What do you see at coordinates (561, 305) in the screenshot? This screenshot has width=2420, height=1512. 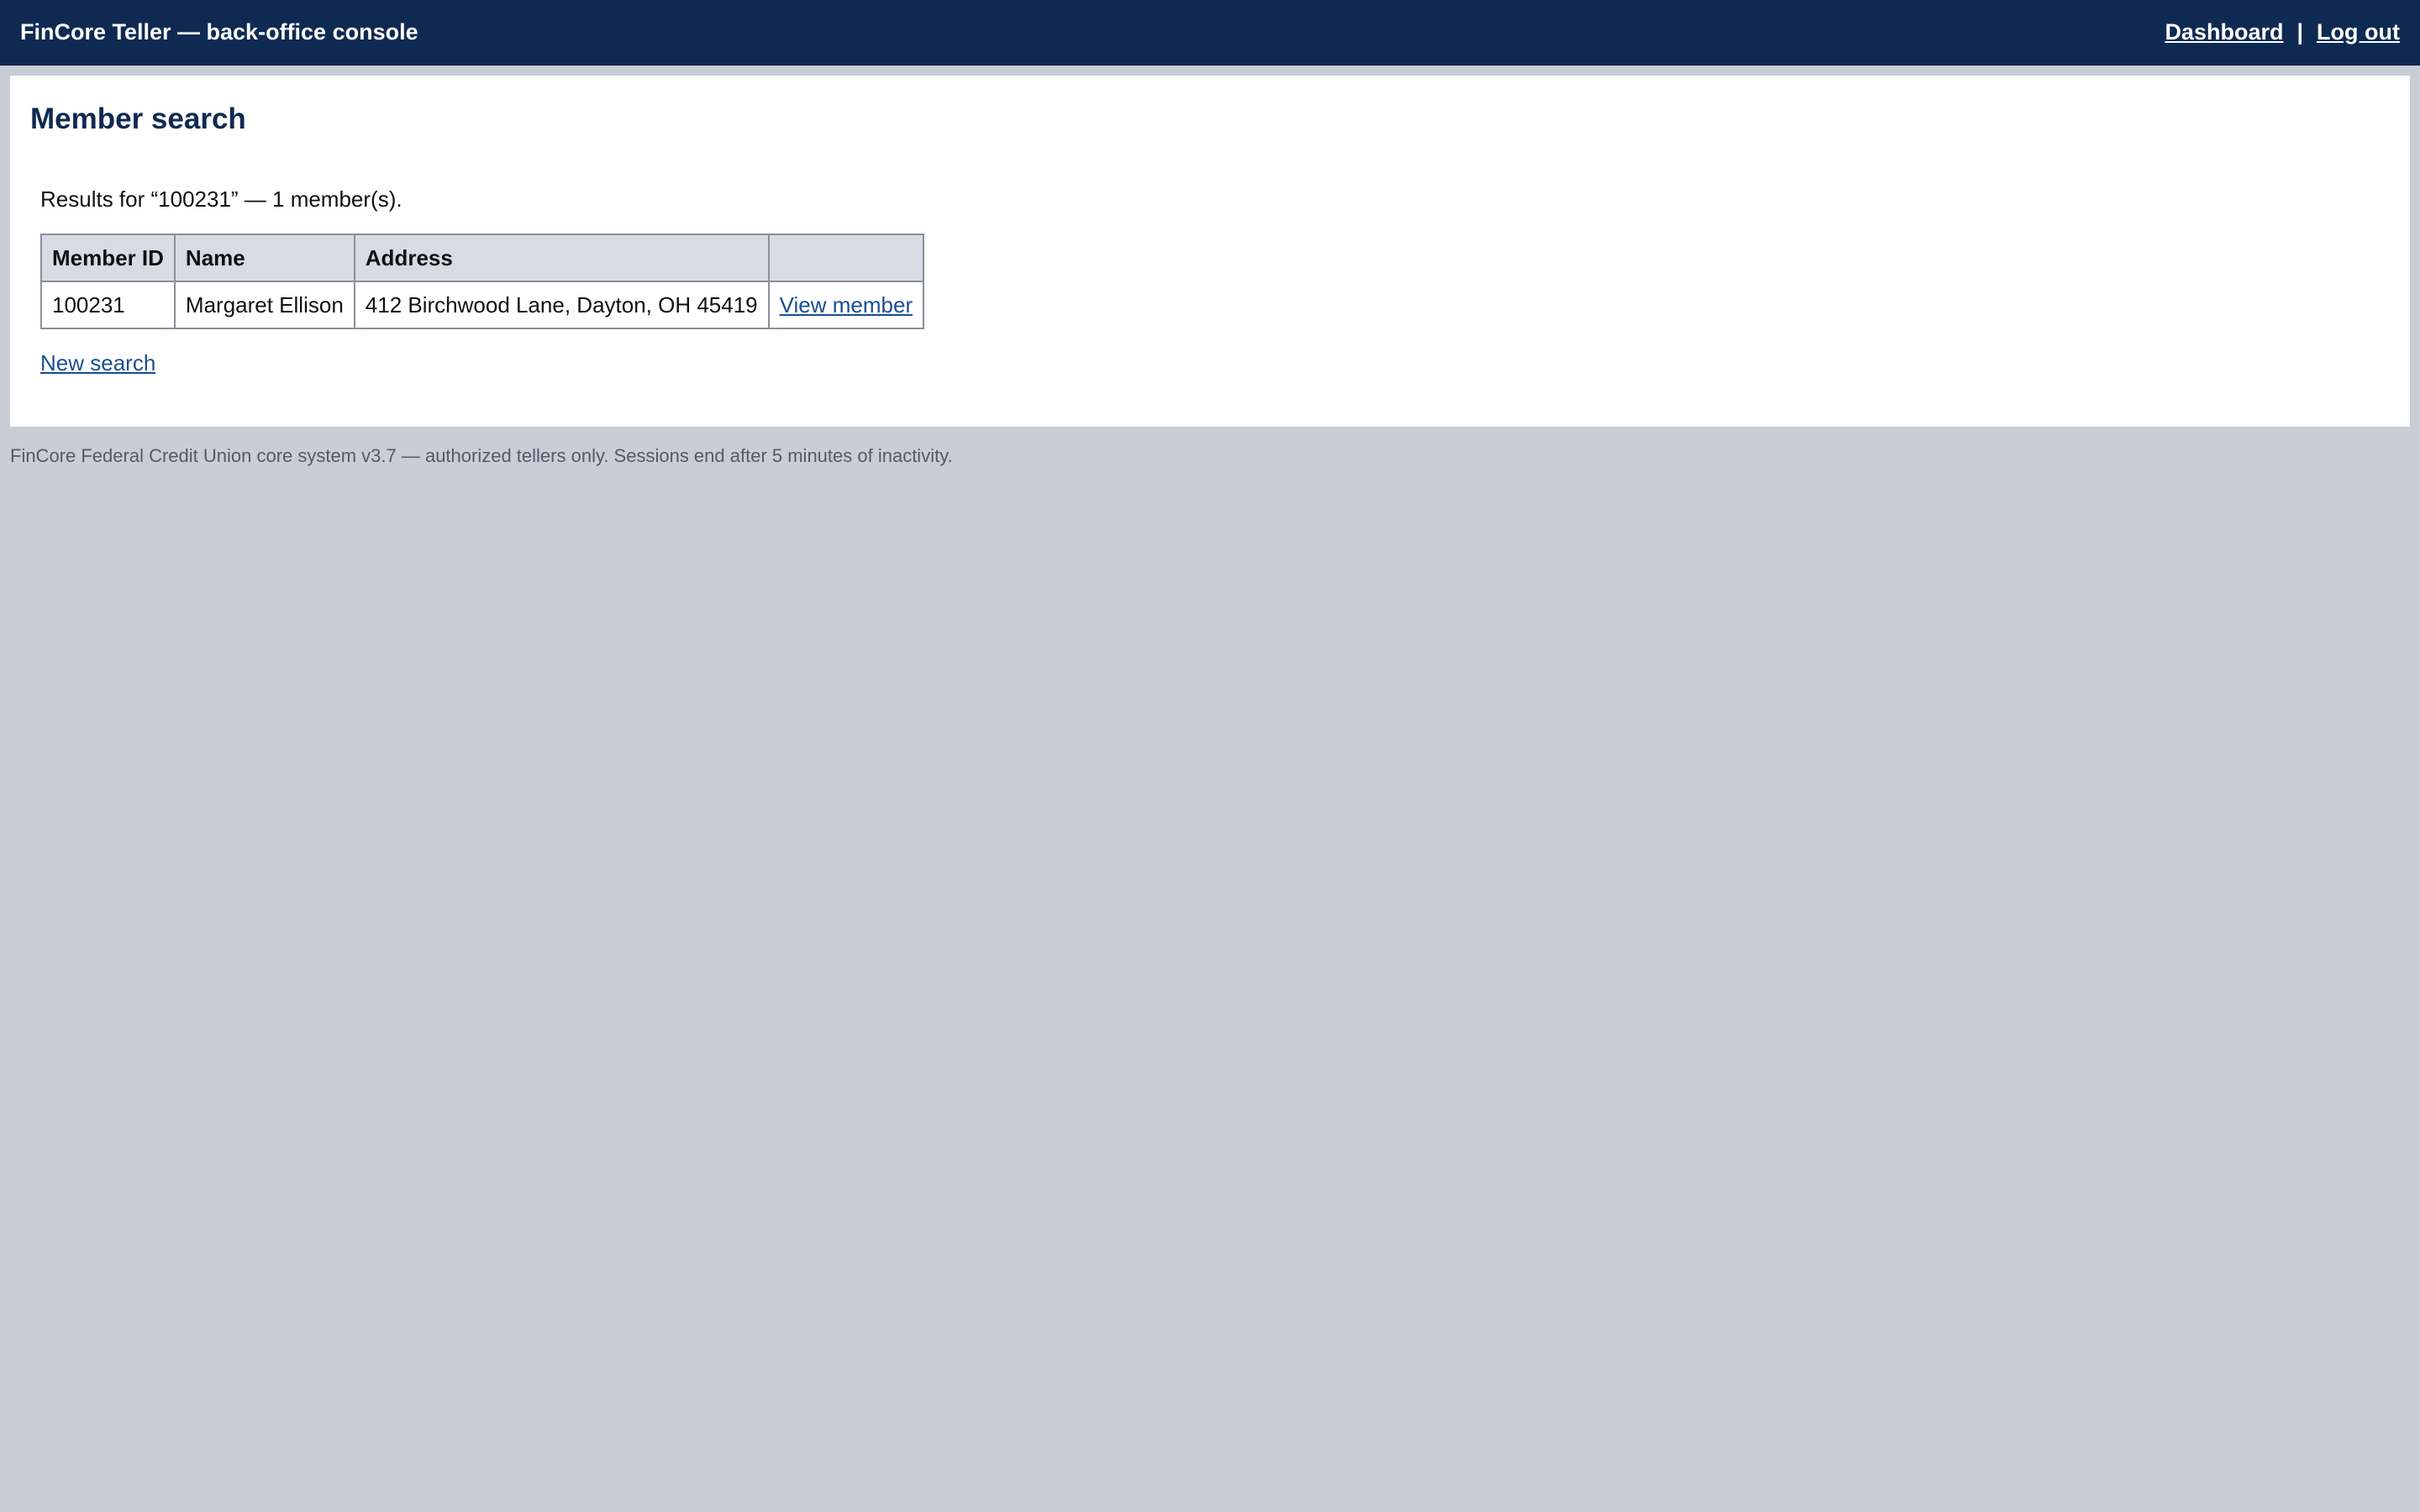 I see `cell-address: 412 Birchwood Lane, Dayton, OH 45419` at bounding box center [561, 305].